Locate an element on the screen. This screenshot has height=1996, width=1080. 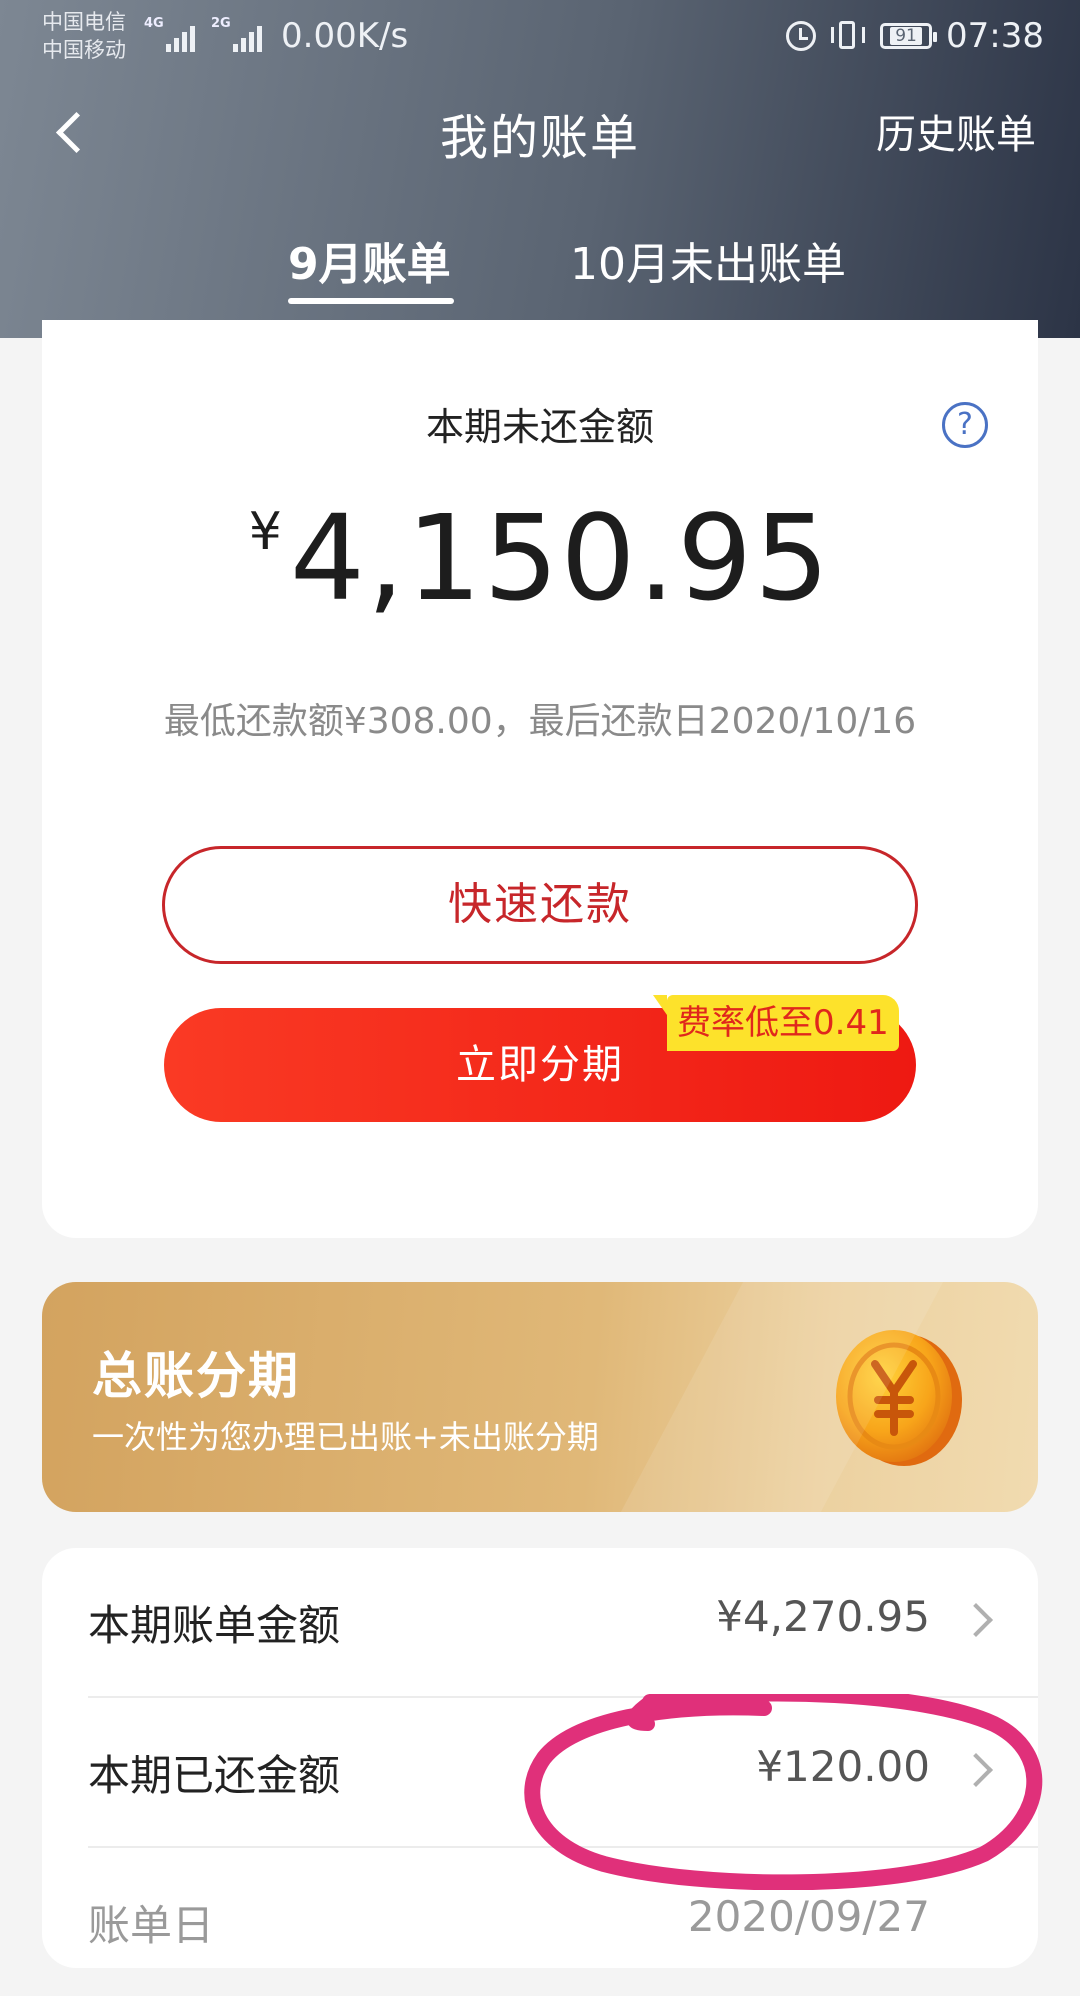
row-value: ¥4,270.95 is located at coordinates (823, 1616).